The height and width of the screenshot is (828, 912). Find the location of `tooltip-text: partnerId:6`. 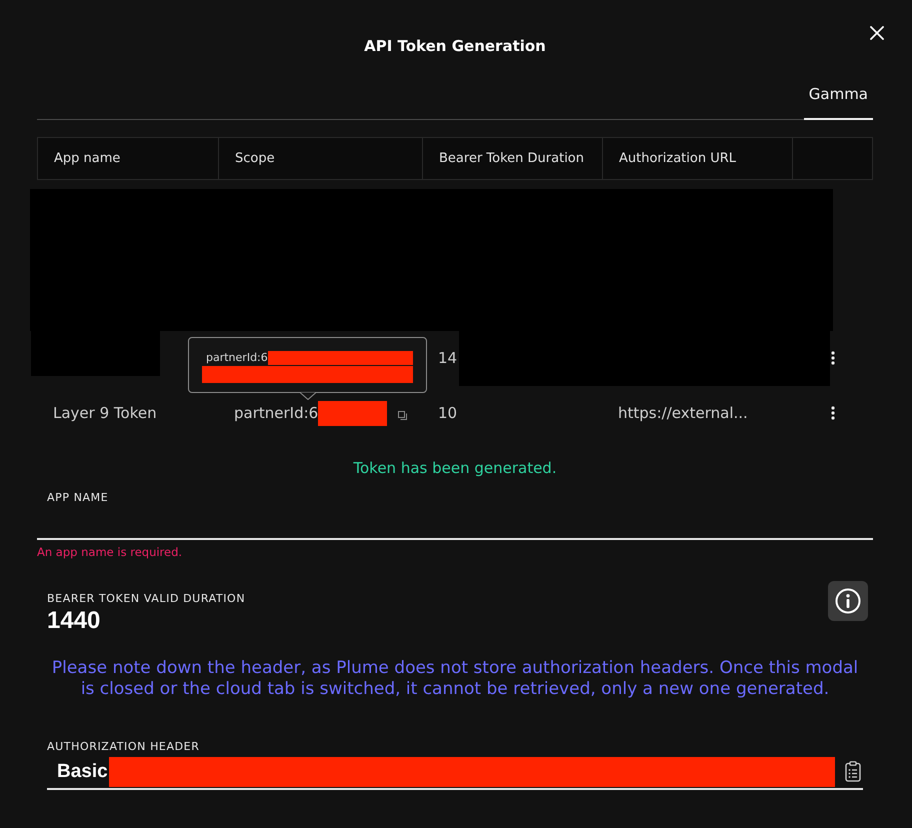

tooltip-text: partnerId:6 is located at coordinates (237, 357).